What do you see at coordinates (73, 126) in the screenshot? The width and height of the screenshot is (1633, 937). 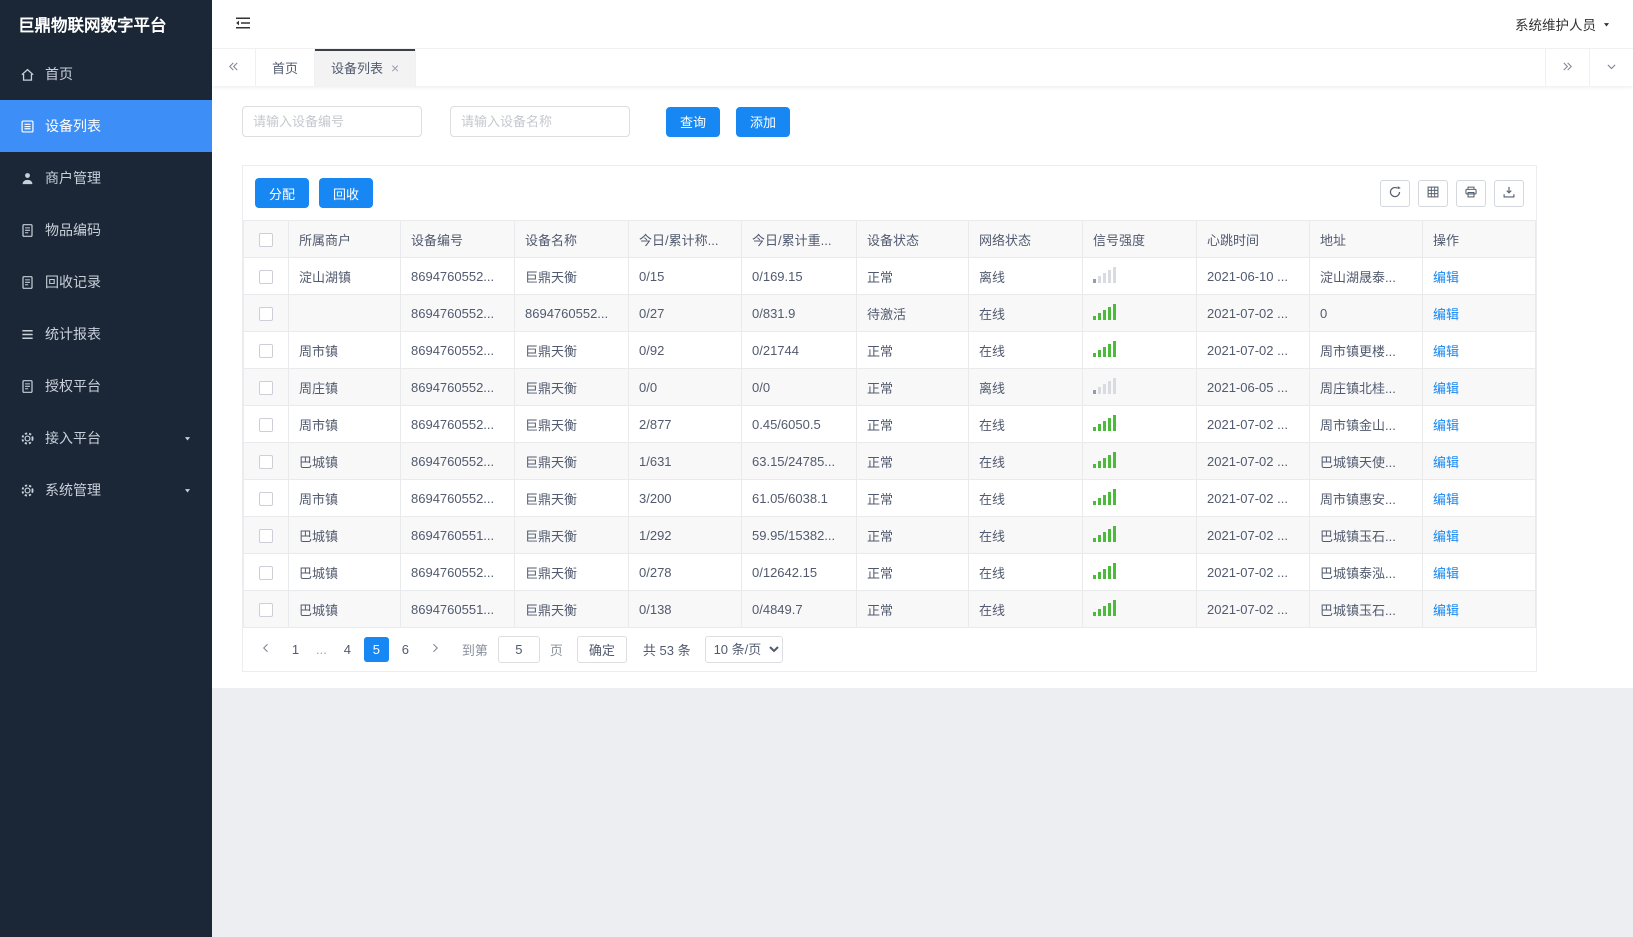 I see `sidebar-item-label: 设备列表` at bounding box center [73, 126].